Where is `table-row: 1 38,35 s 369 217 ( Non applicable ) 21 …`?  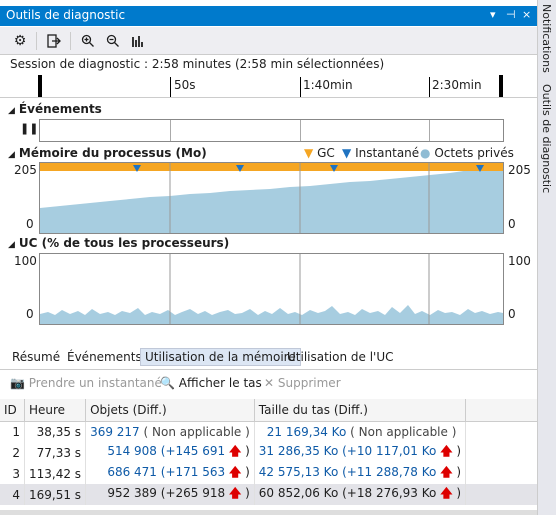
table-row: 1 38,35 s 369 217 ( Non applicable ) 21 … is located at coordinates (268, 431).